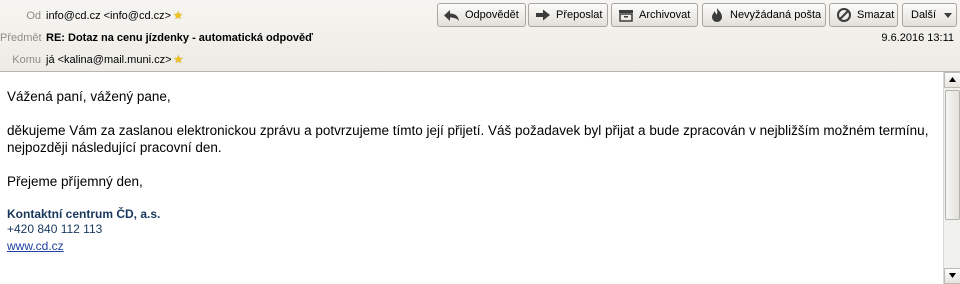 The image size is (960, 284). What do you see at coordinates (26, 60) in the screenshot?
I see `to-label: Komu` at bounding box center [26, 60].